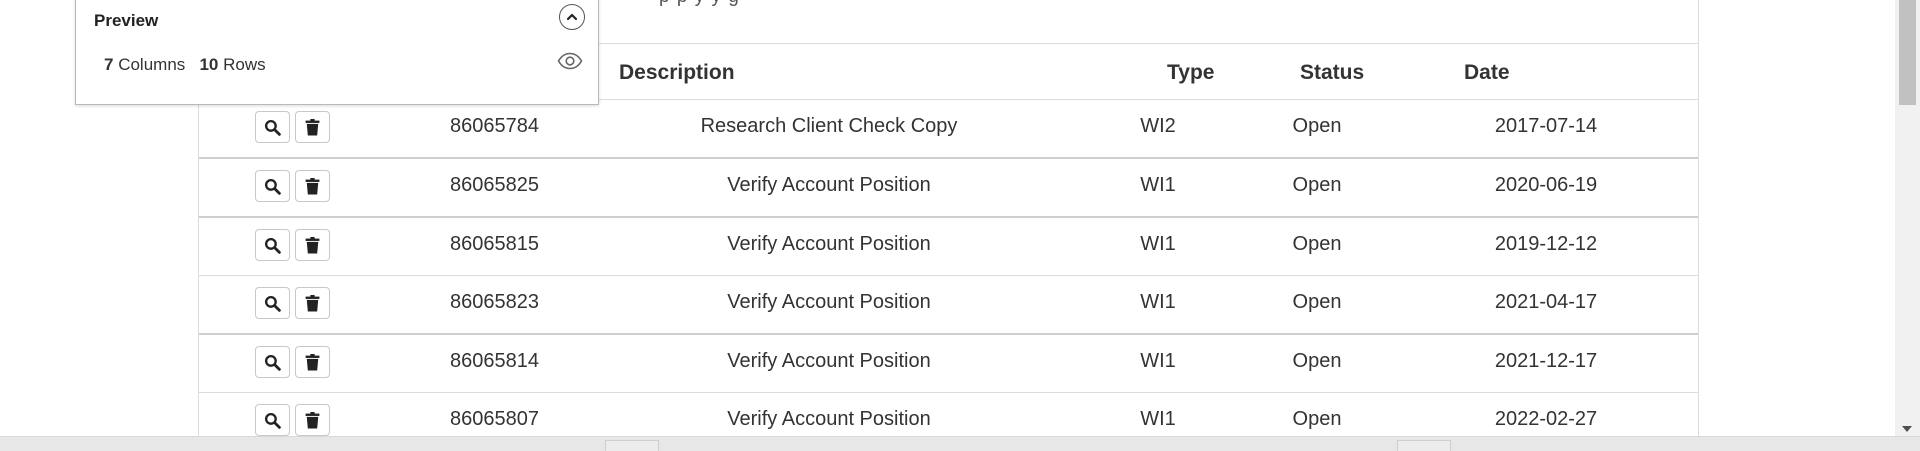  Describe the element at coordinates (960, 443) in the screenshot. I see `horizontal-scrollbar` at that location.